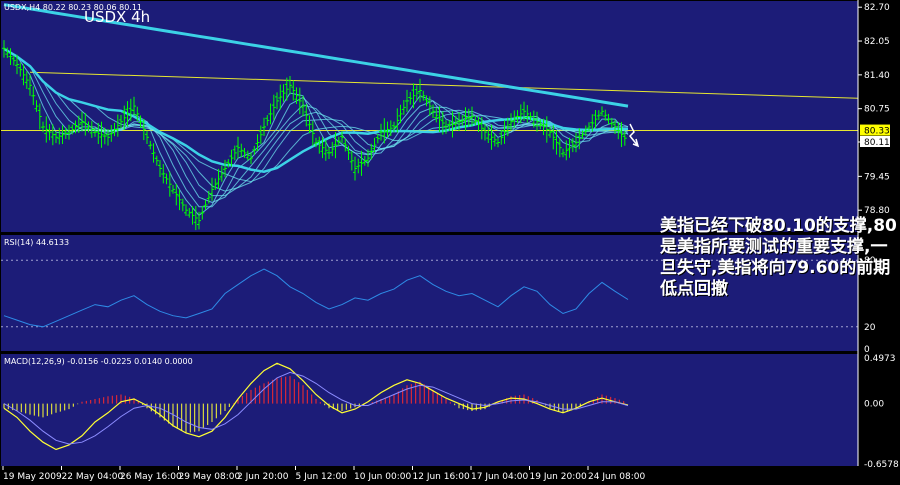  Describe the element at coordinates (877, 211) in the screenshot. I see `price-tick-label: 78.80` at that location.